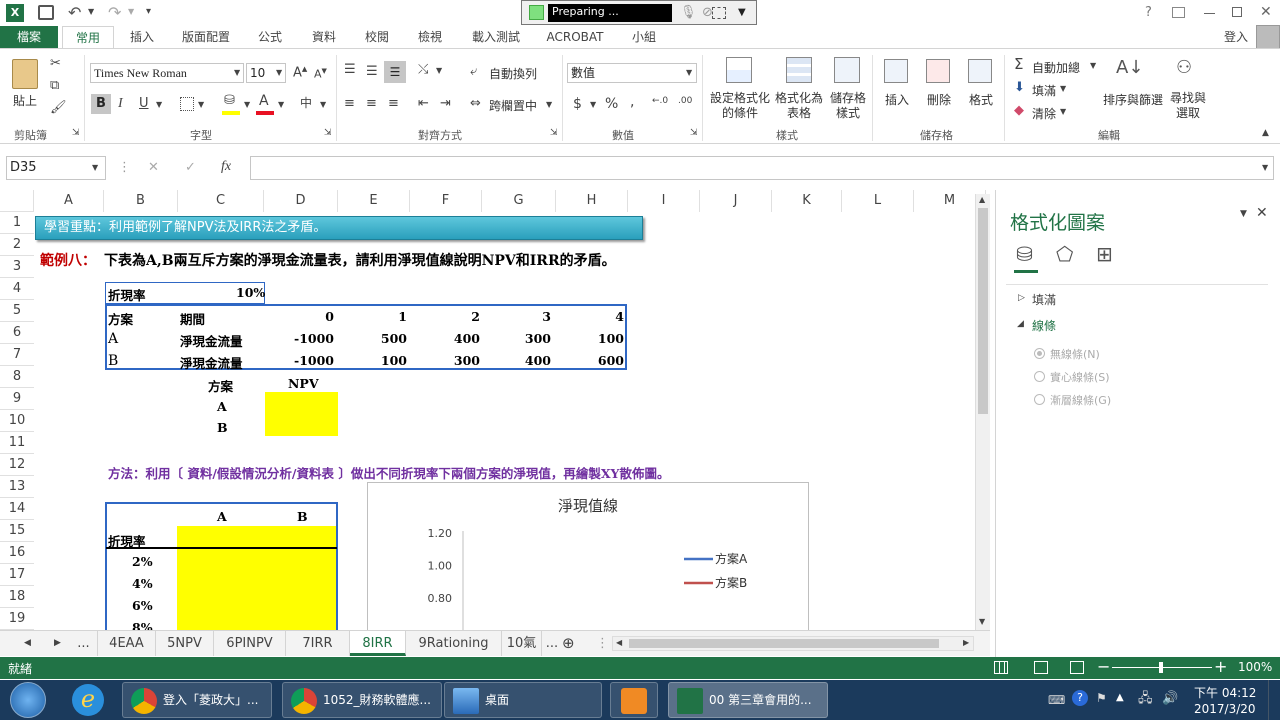 This screenshot has height=720, width=1280. What do you see at coordinates (446, 201) in the screenshot?
I see `column-header: F` at bounding box center [446, 201].